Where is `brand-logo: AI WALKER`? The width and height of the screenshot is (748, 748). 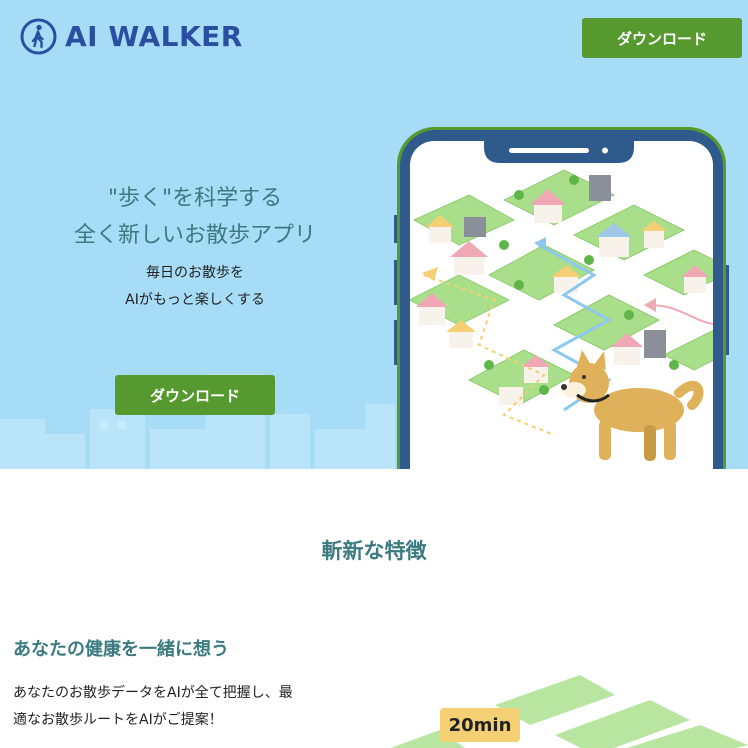 brand-logo: AI WALKER is located at coordinates (131, 36).